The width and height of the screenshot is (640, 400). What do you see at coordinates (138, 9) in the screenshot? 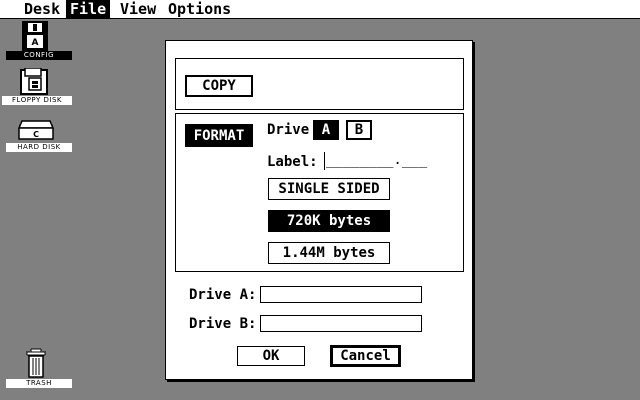
I see `menu-view: View` at bounding box center [138, 9].